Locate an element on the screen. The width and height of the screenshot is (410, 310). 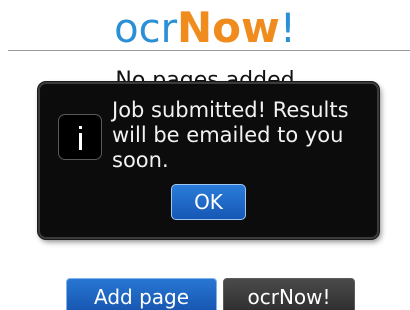
logo-ocr-text: ocr is located at coordinates (146, 29).